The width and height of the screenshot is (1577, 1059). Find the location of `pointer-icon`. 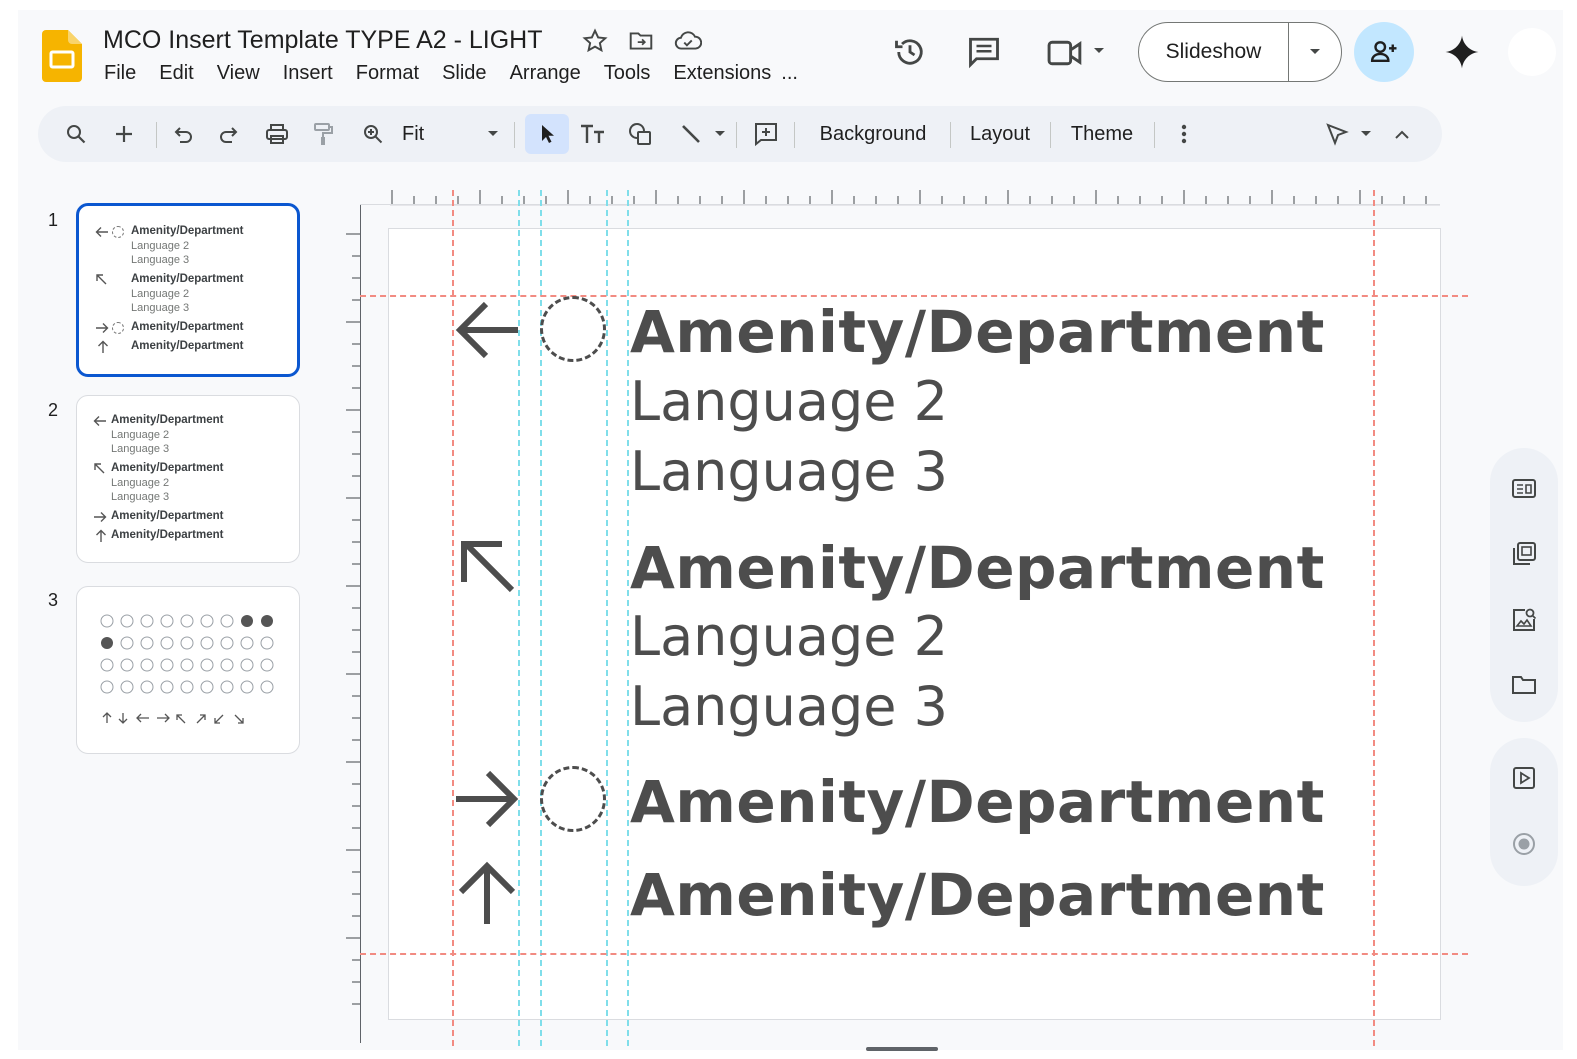

pointer-icon is located at coordinates (1337, 134).